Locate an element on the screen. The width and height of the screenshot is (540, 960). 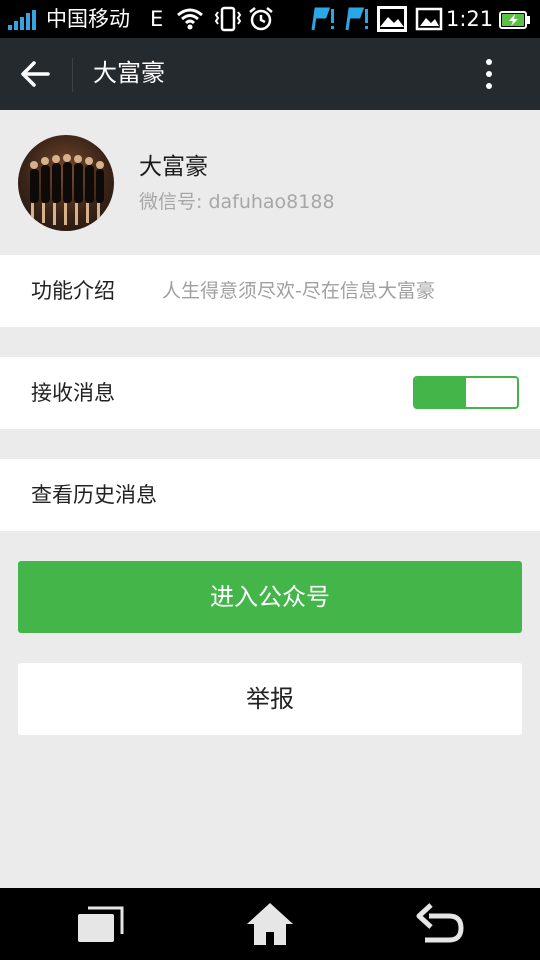
vibrate-icon is located at coordinates (228, 19).